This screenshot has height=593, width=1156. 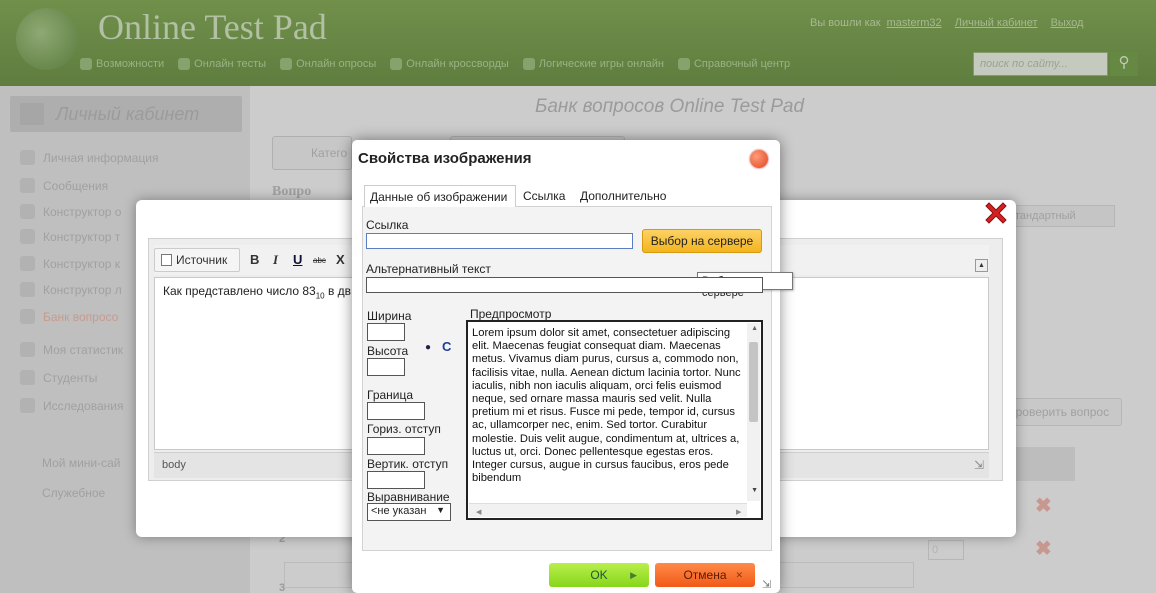 What do you see at coordinates (633, 575) in the screenshot?
I see `arrow-right-icon: ▶` at bounding box center [633, 575].